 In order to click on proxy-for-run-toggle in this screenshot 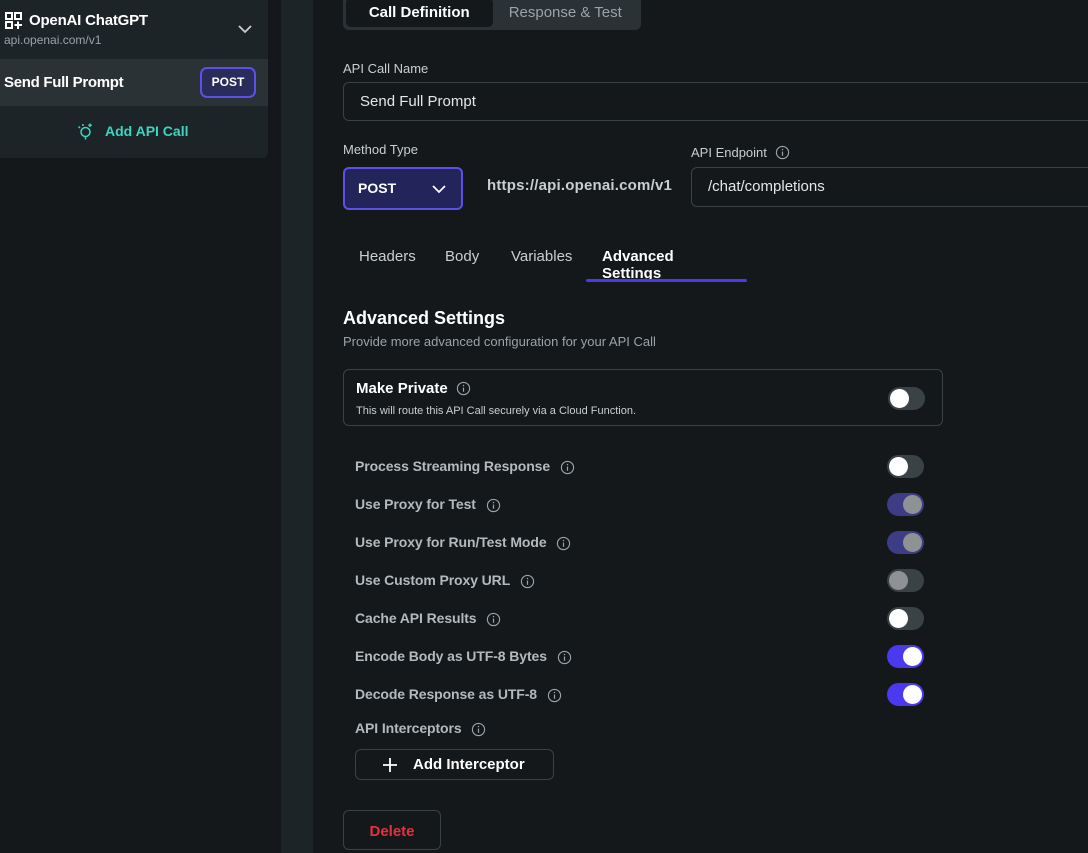, I will do `click(905, 542)`.